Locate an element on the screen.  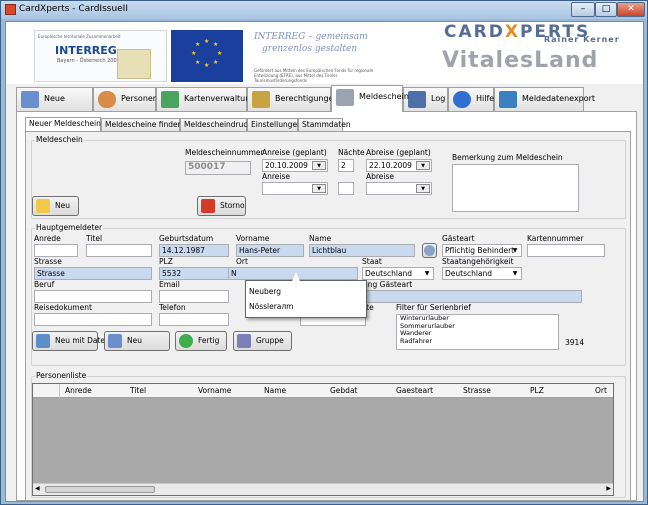
scroll-left-icon: ◀ is located at coordinates (37, 488).